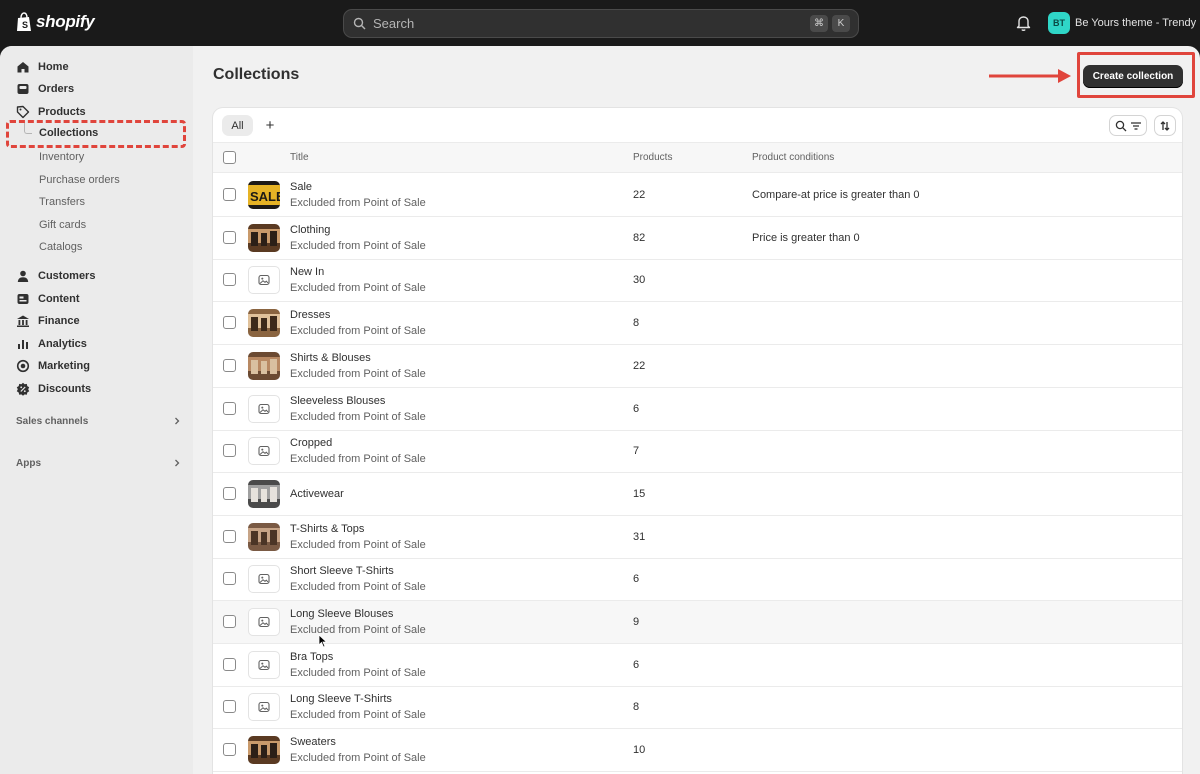 The height and width of the screenshot is (774, 1200). I want to click on collection-title: Long Sleeve T-Shirts, so click(341, 699).